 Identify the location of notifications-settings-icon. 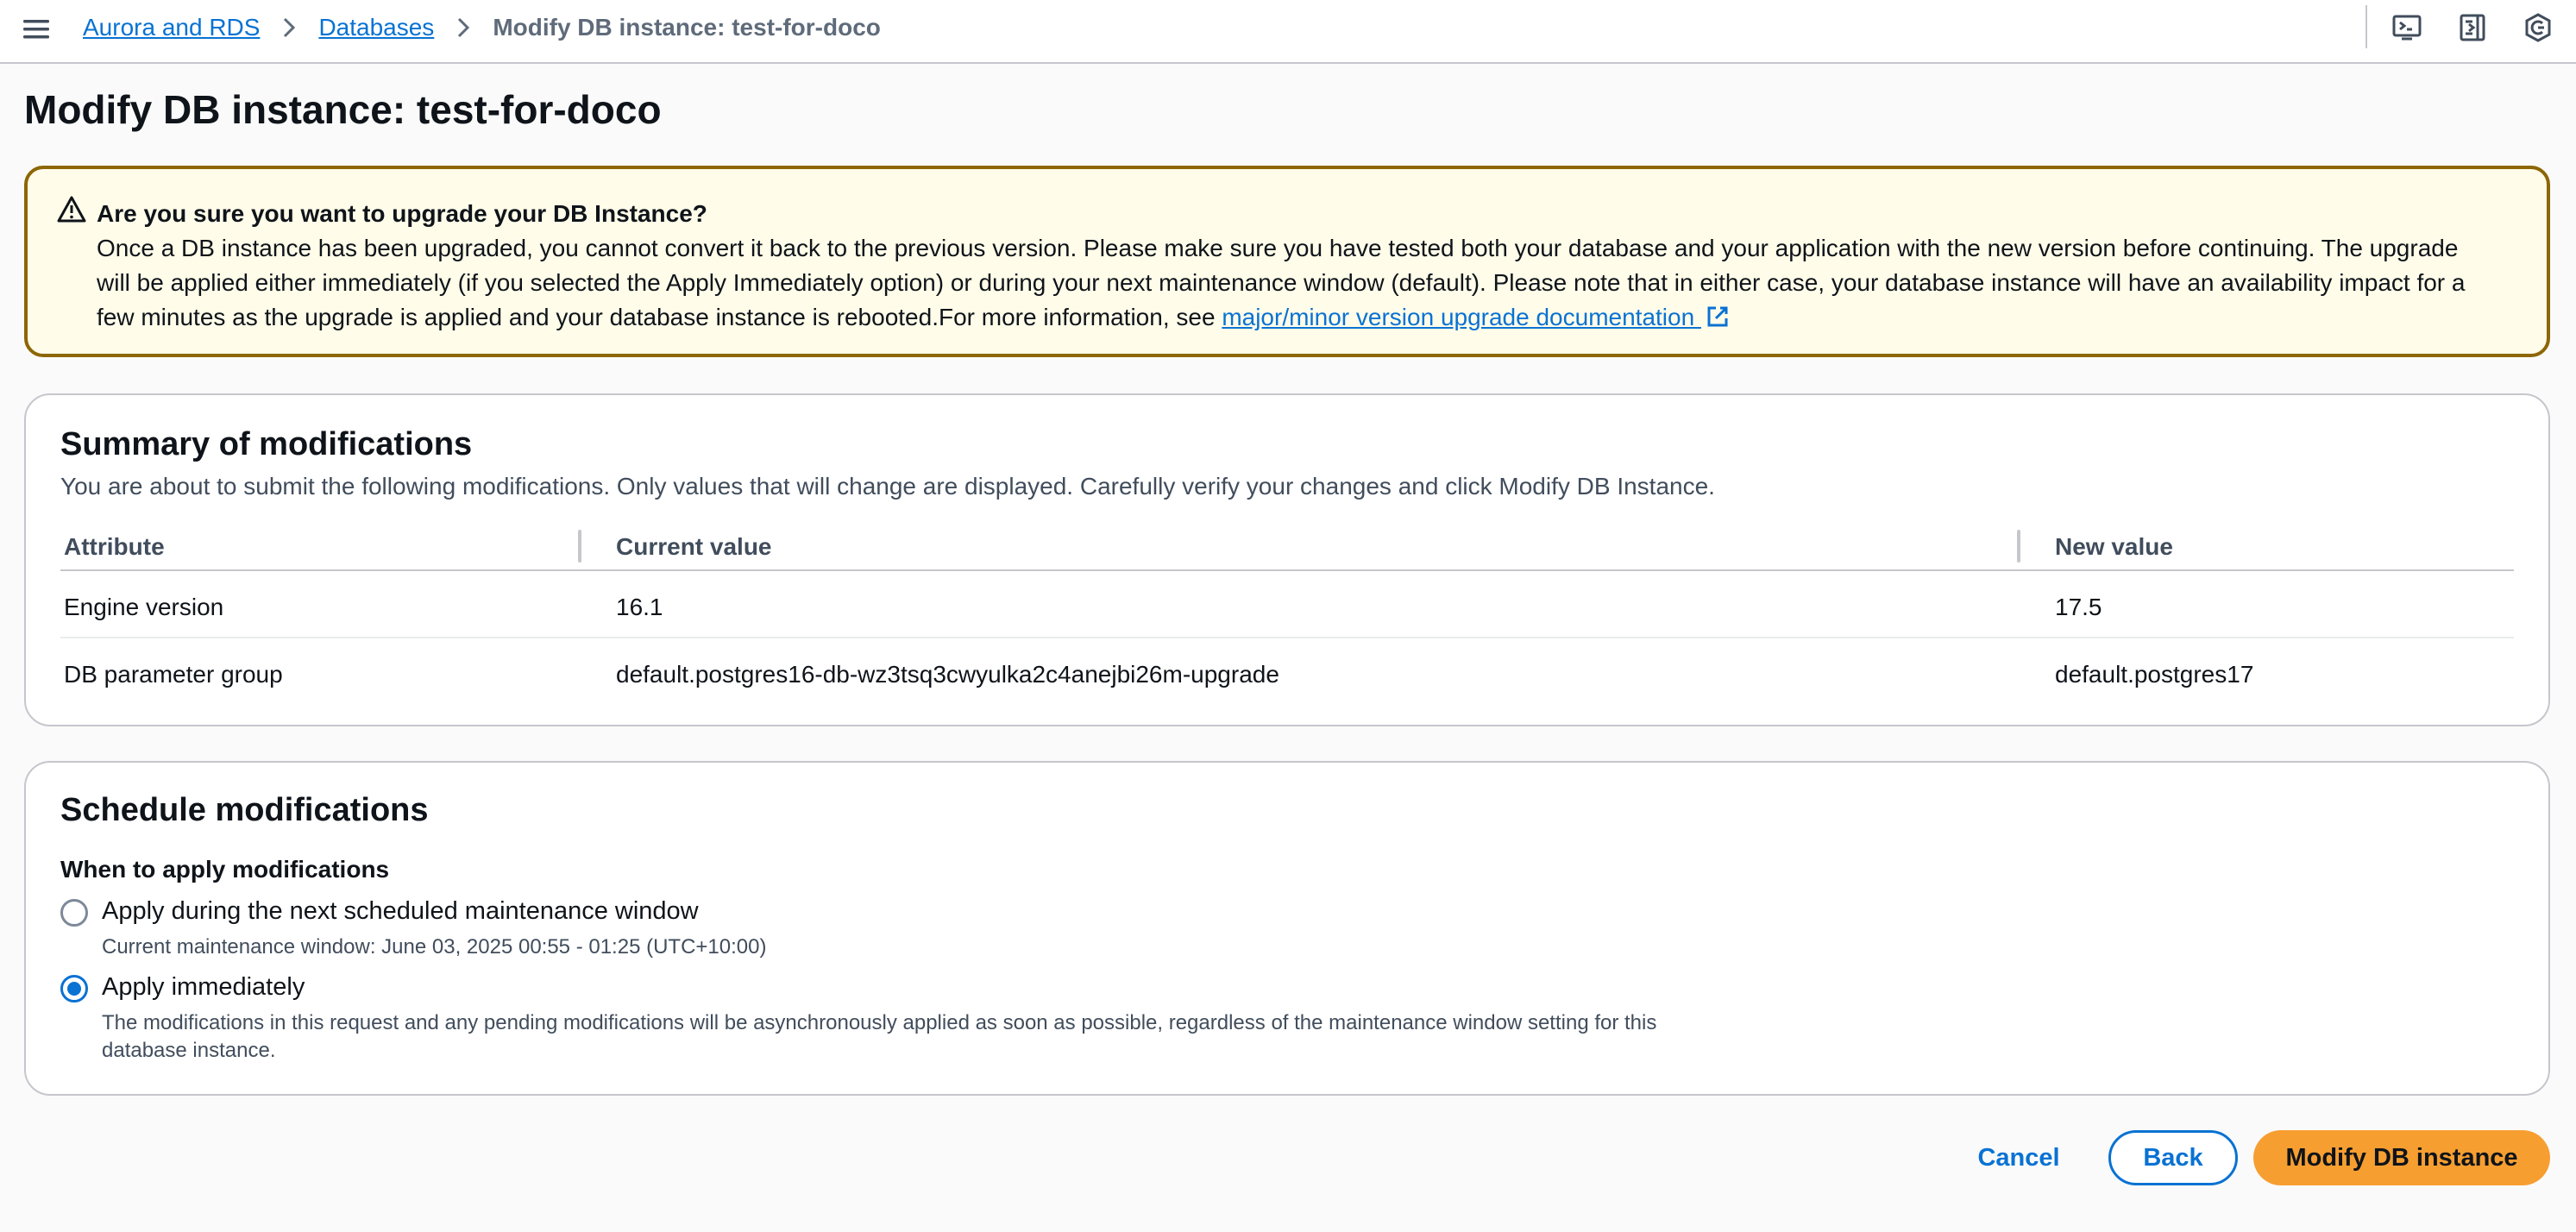
(2538, 28).